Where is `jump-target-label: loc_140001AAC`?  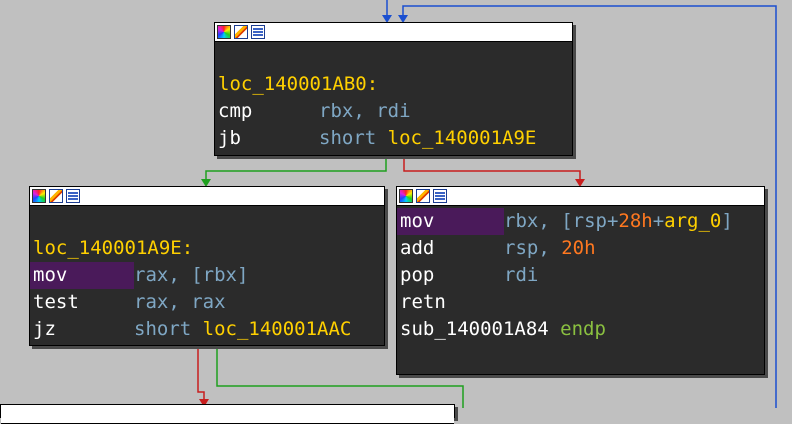 jump-target-label: loc_140001AAC is located at coordinates (277, 329).